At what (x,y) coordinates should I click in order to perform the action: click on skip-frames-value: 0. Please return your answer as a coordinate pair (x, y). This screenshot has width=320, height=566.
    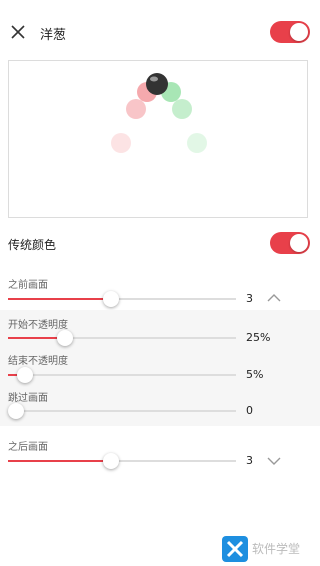
    Looking at the image, I should click on (249, 410).